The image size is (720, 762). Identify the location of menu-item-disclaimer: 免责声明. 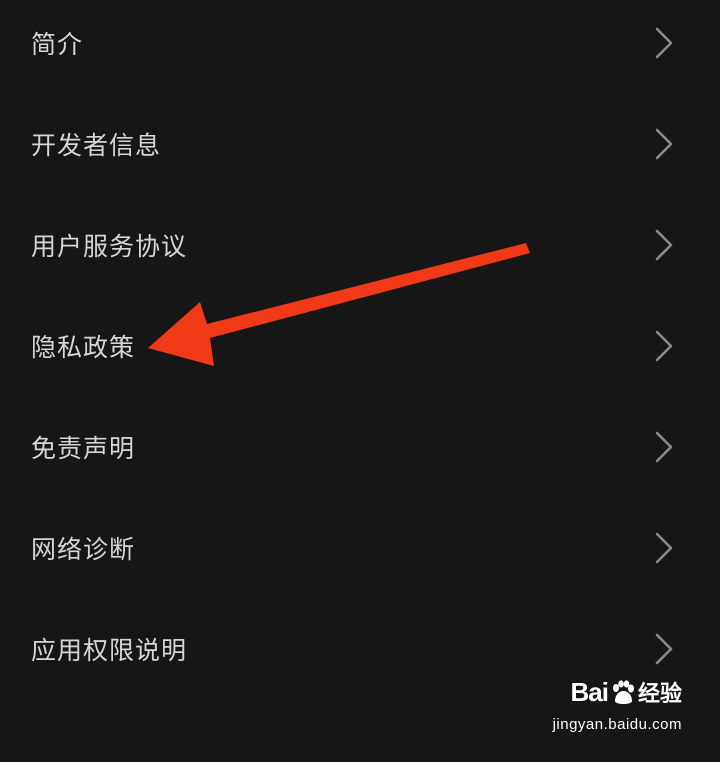
(360, 446).